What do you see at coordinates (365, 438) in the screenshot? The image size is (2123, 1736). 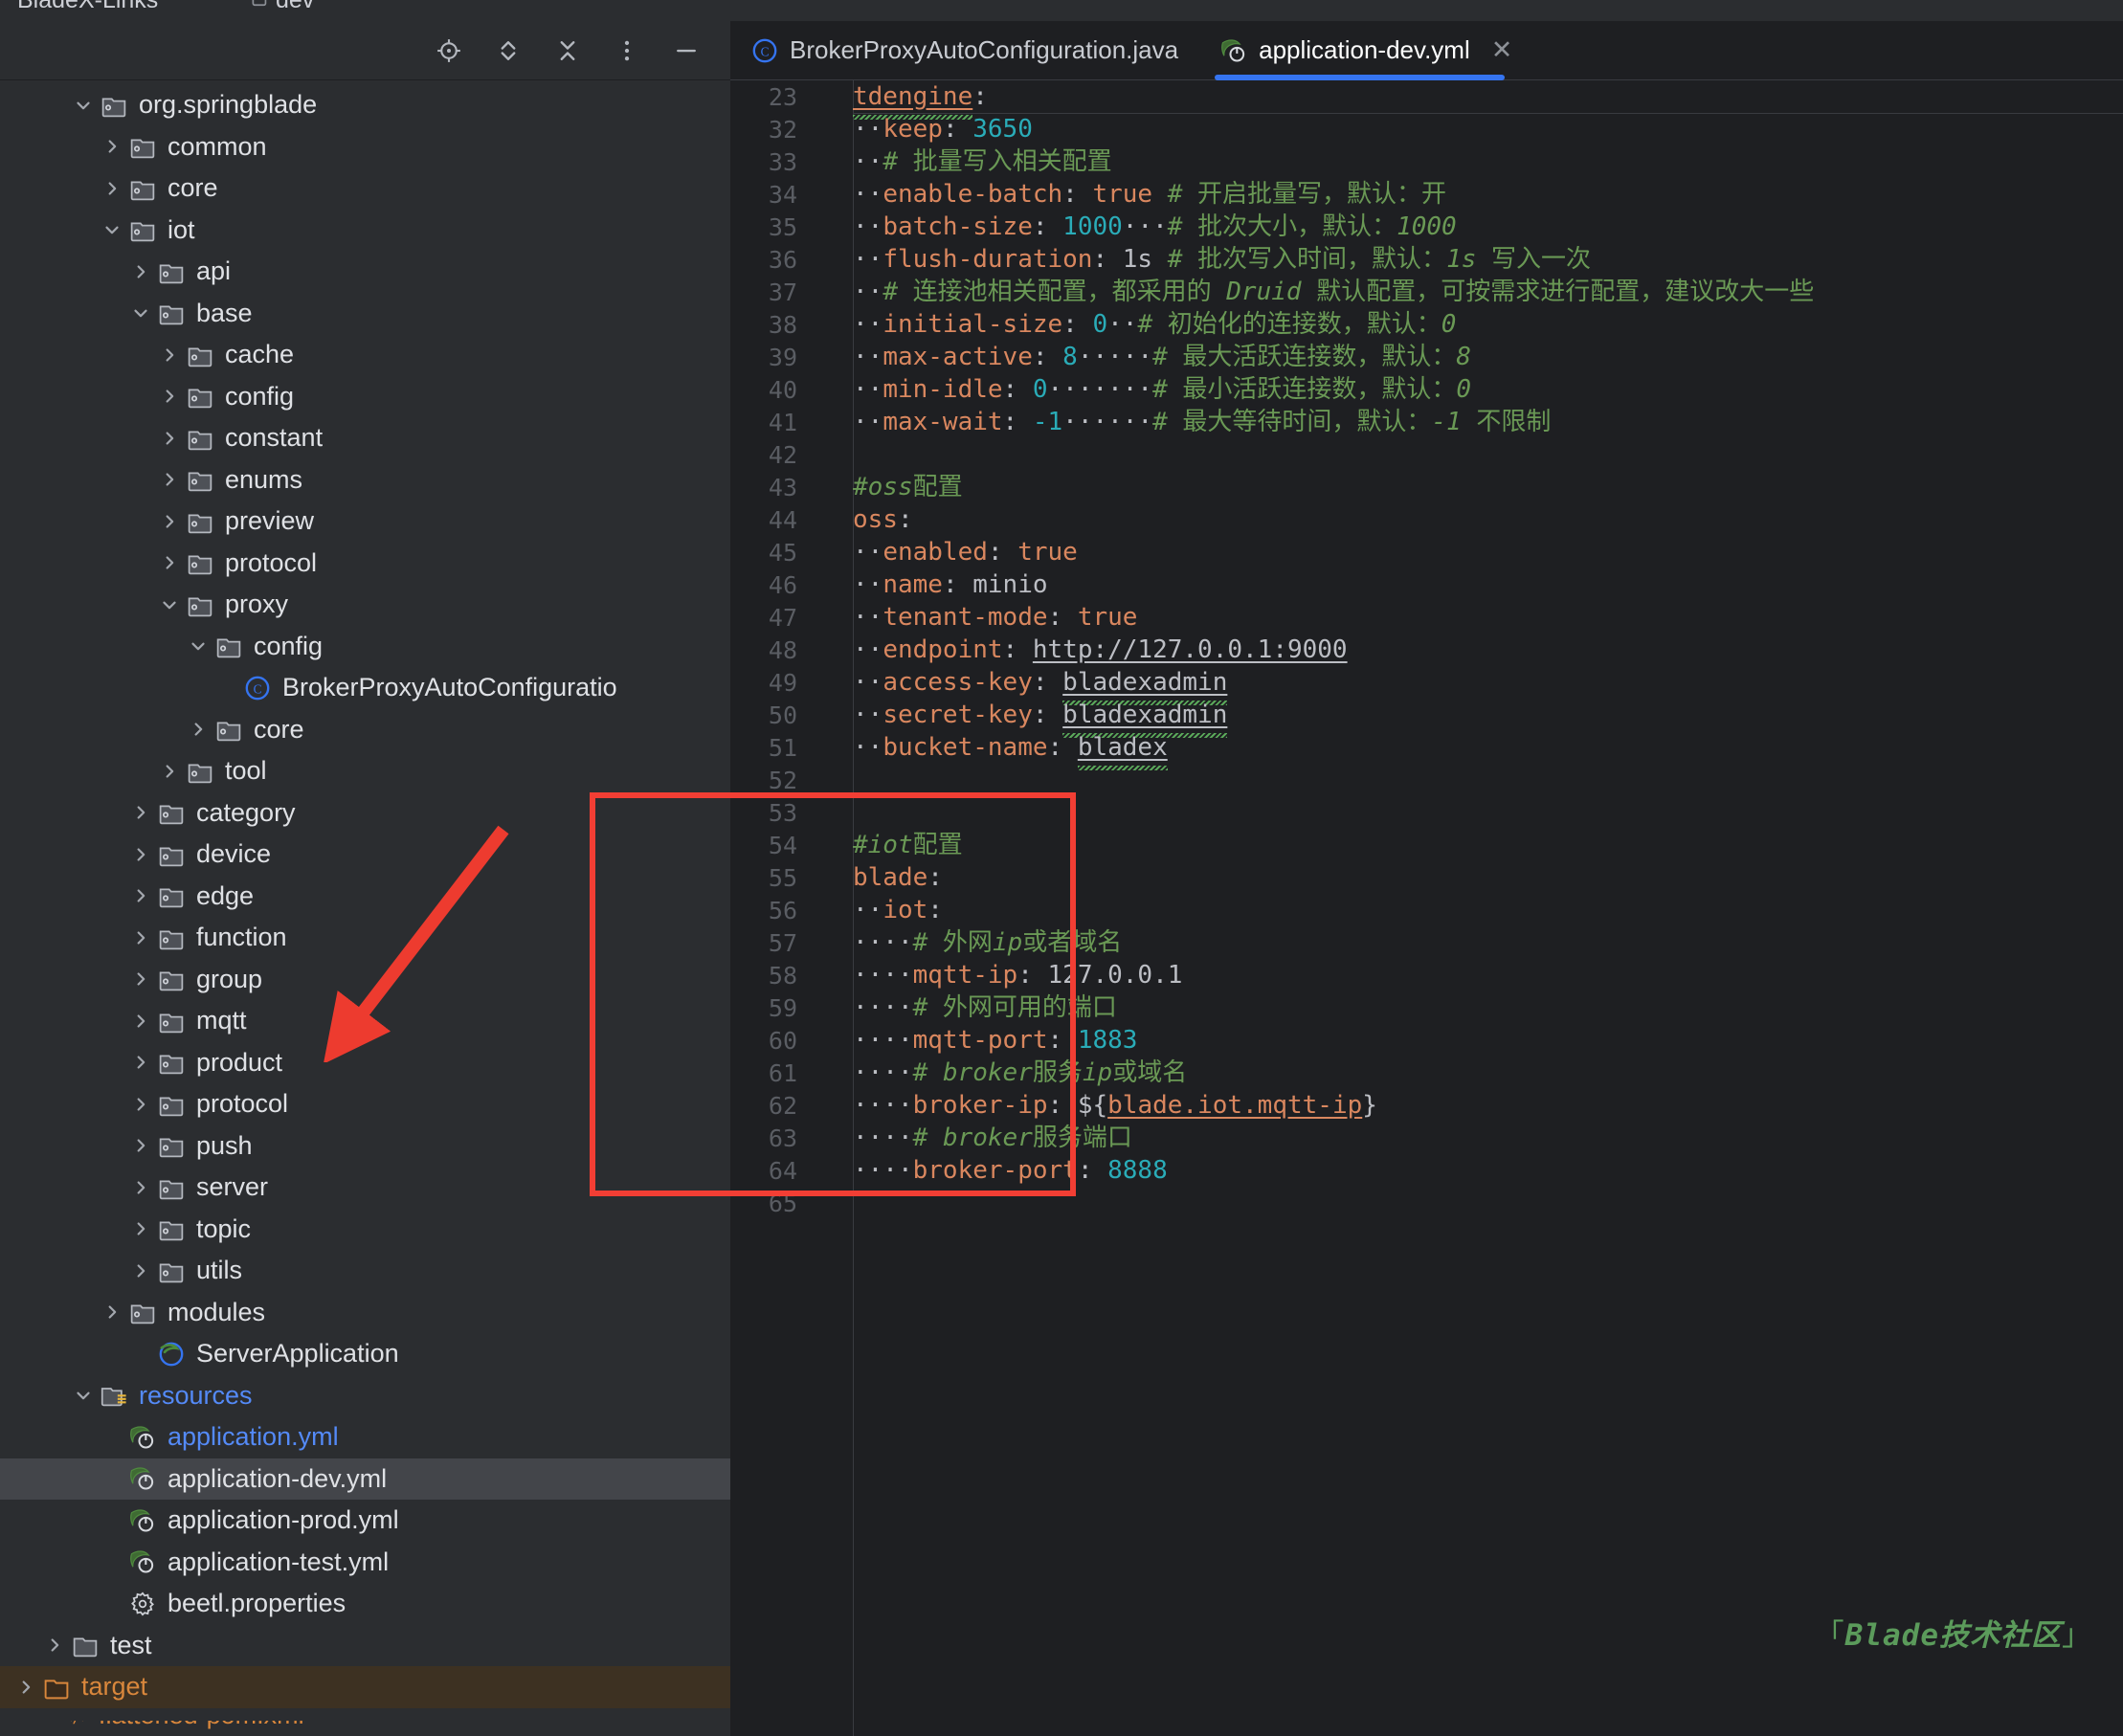 I see `tree-node-constant: constant` at bounding box center [365, 438].